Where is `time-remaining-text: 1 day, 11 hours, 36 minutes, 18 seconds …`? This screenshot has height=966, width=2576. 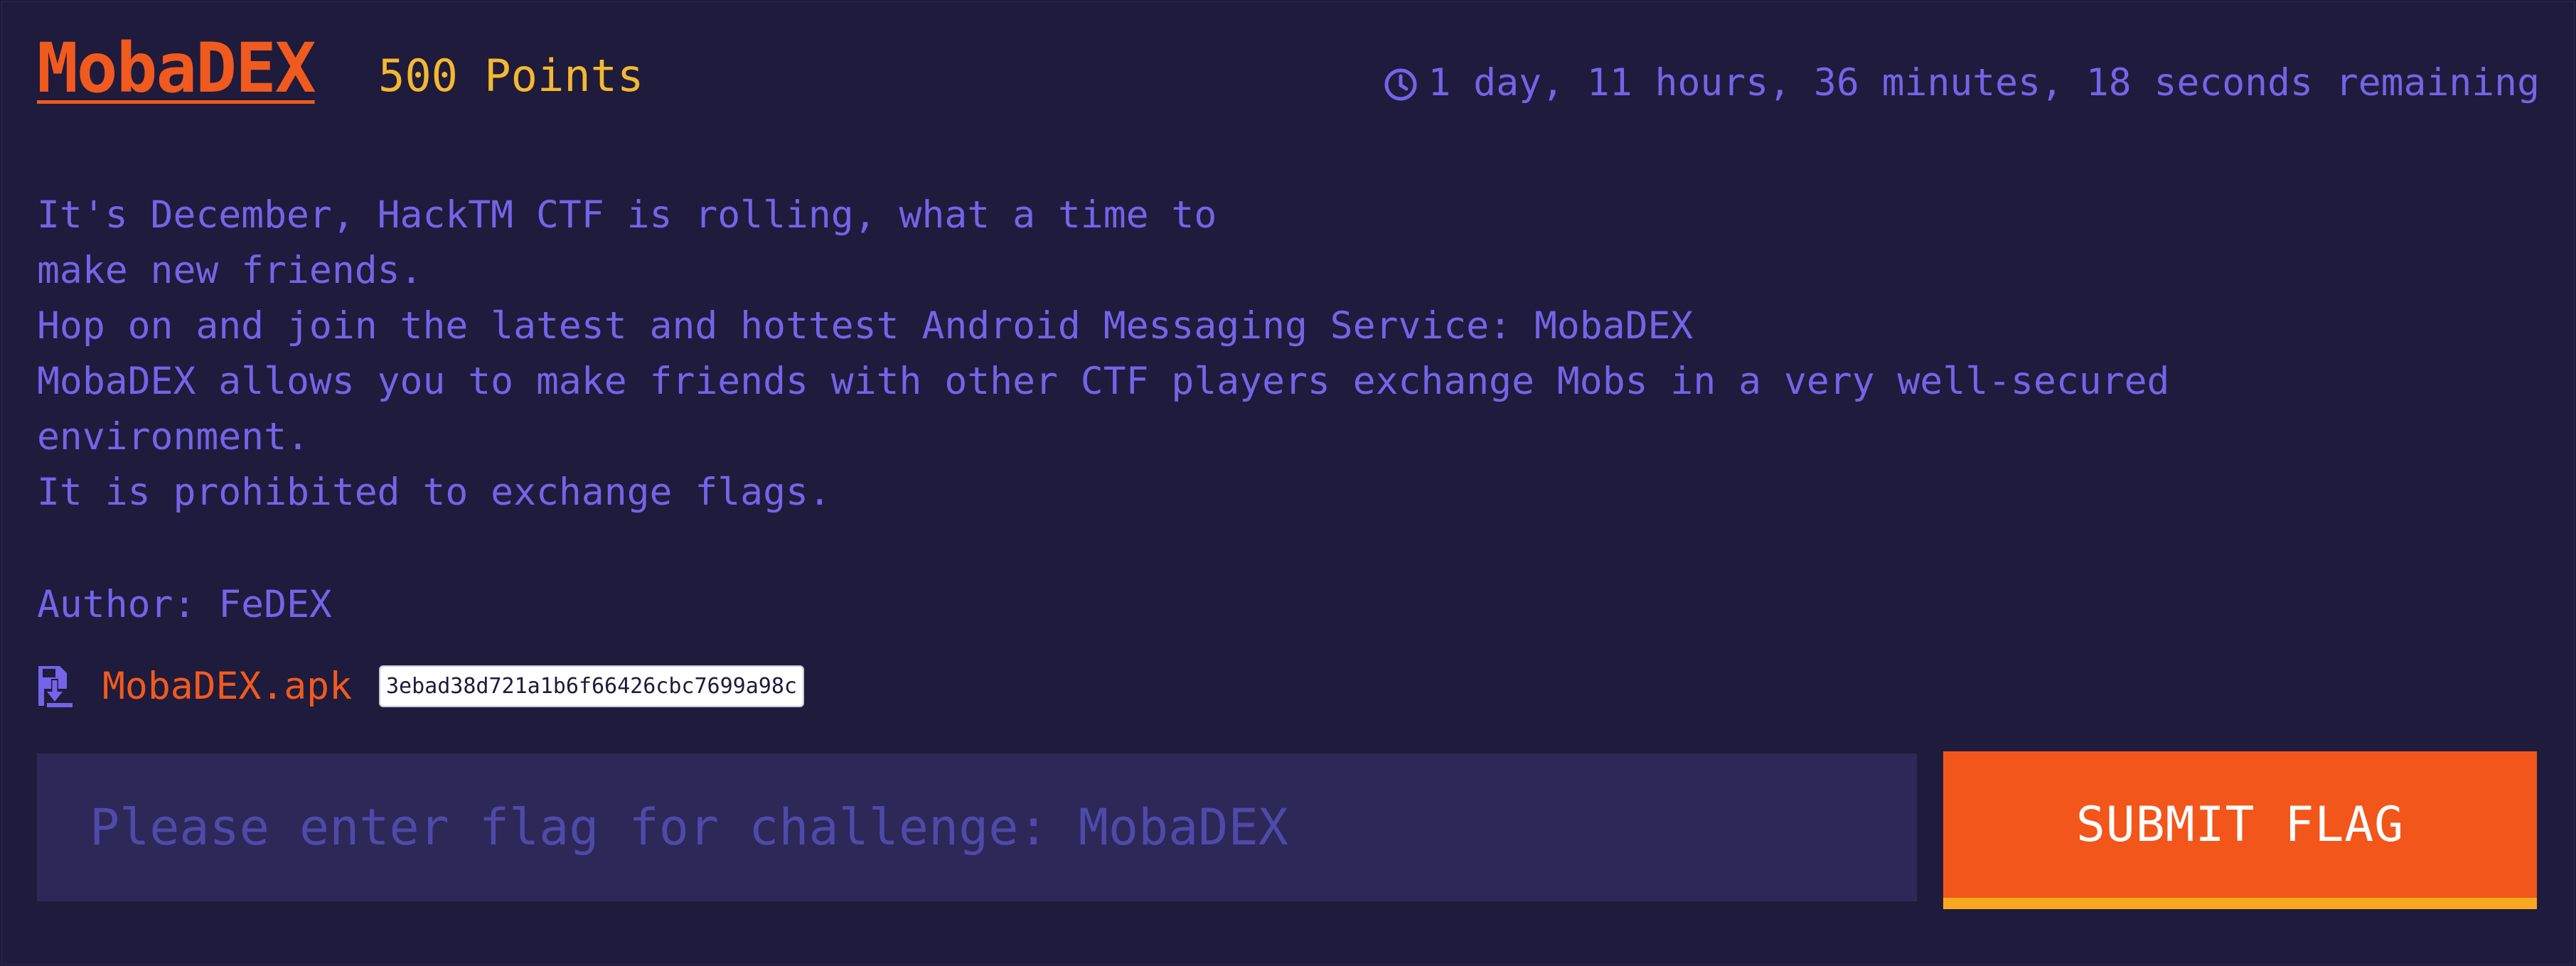 time-remaining-text: 1 day, 11 hours, 36 minutes, 18 seconds … is located at coordinates (1984, 82).